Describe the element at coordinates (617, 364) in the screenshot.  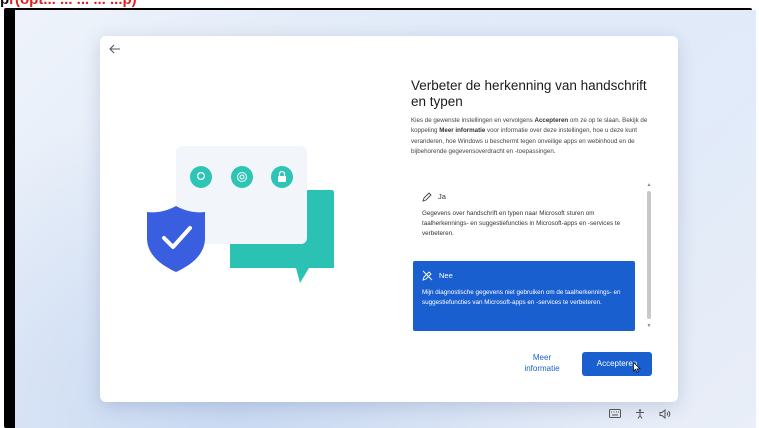
I see `accept-button: Accepteren` at that location.